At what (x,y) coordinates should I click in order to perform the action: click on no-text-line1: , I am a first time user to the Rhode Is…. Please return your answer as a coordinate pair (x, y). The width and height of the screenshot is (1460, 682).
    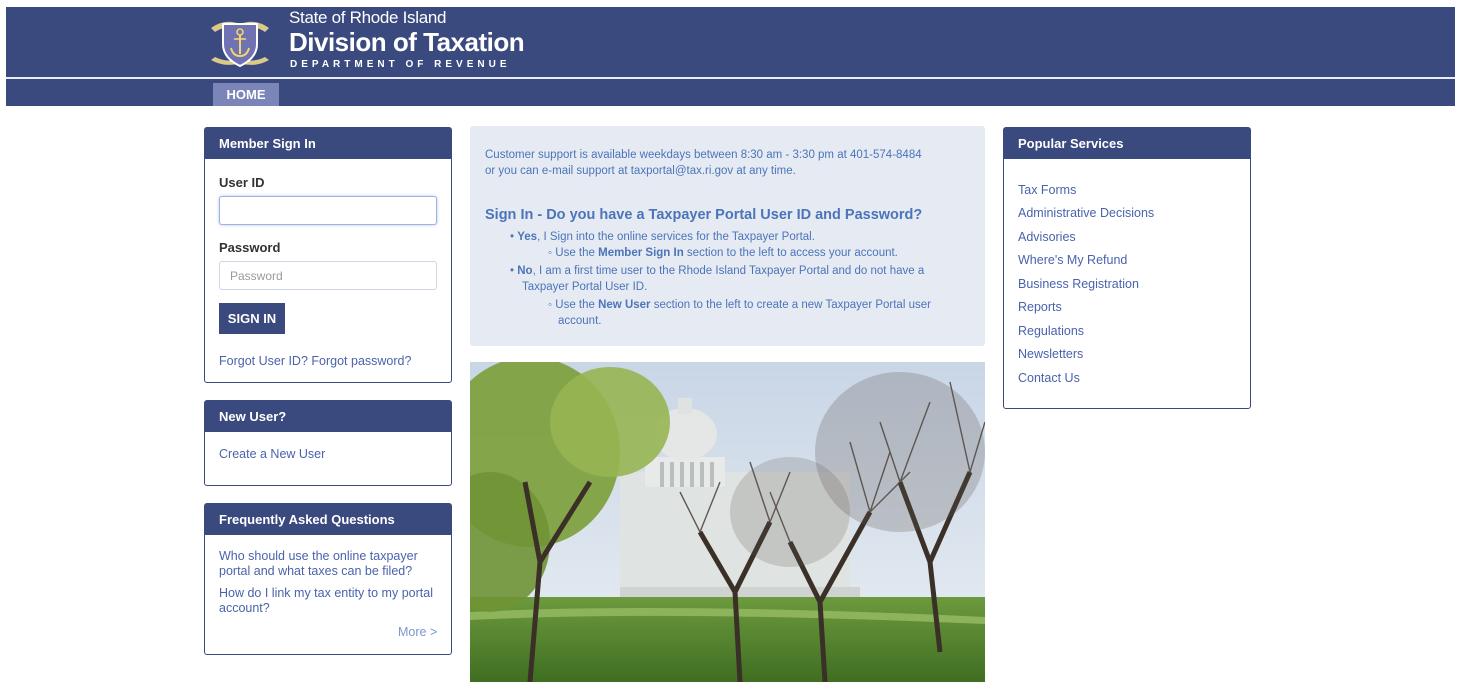
    Looking at the image, I should click on (728, 271).